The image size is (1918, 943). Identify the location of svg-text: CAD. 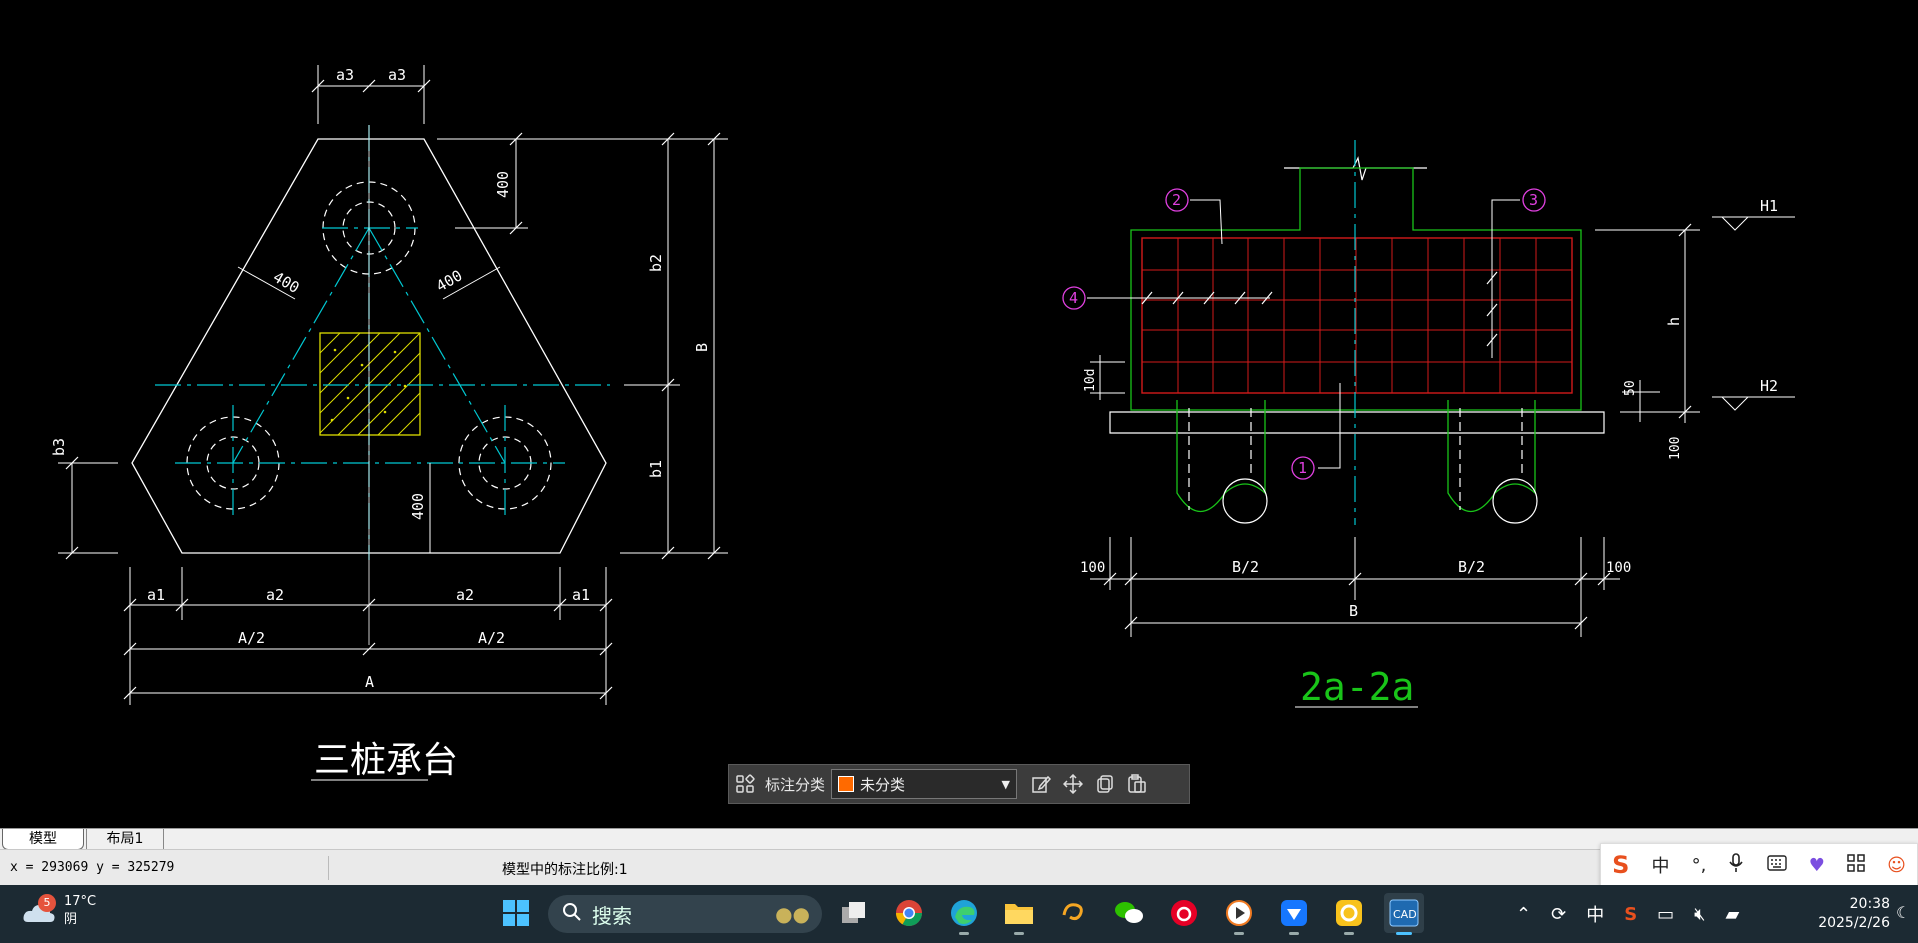
(1405, 914).